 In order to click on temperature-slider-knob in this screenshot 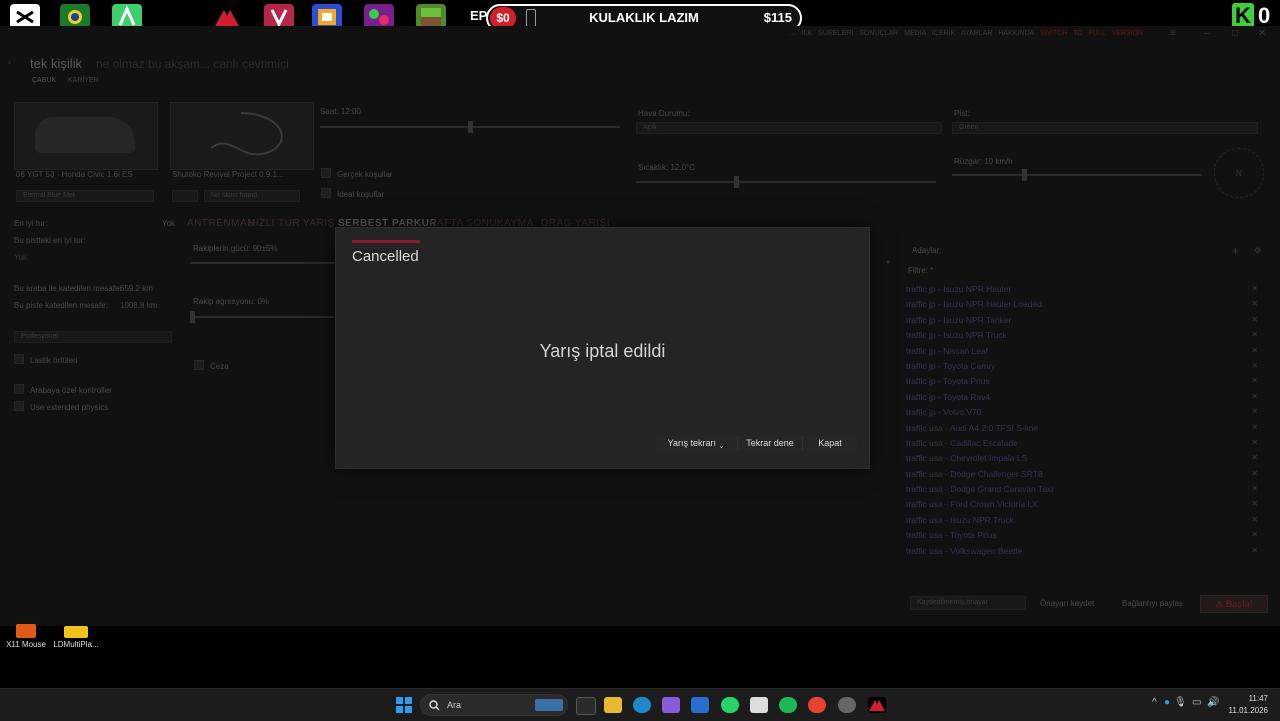, I will do `click(736, 182)`.